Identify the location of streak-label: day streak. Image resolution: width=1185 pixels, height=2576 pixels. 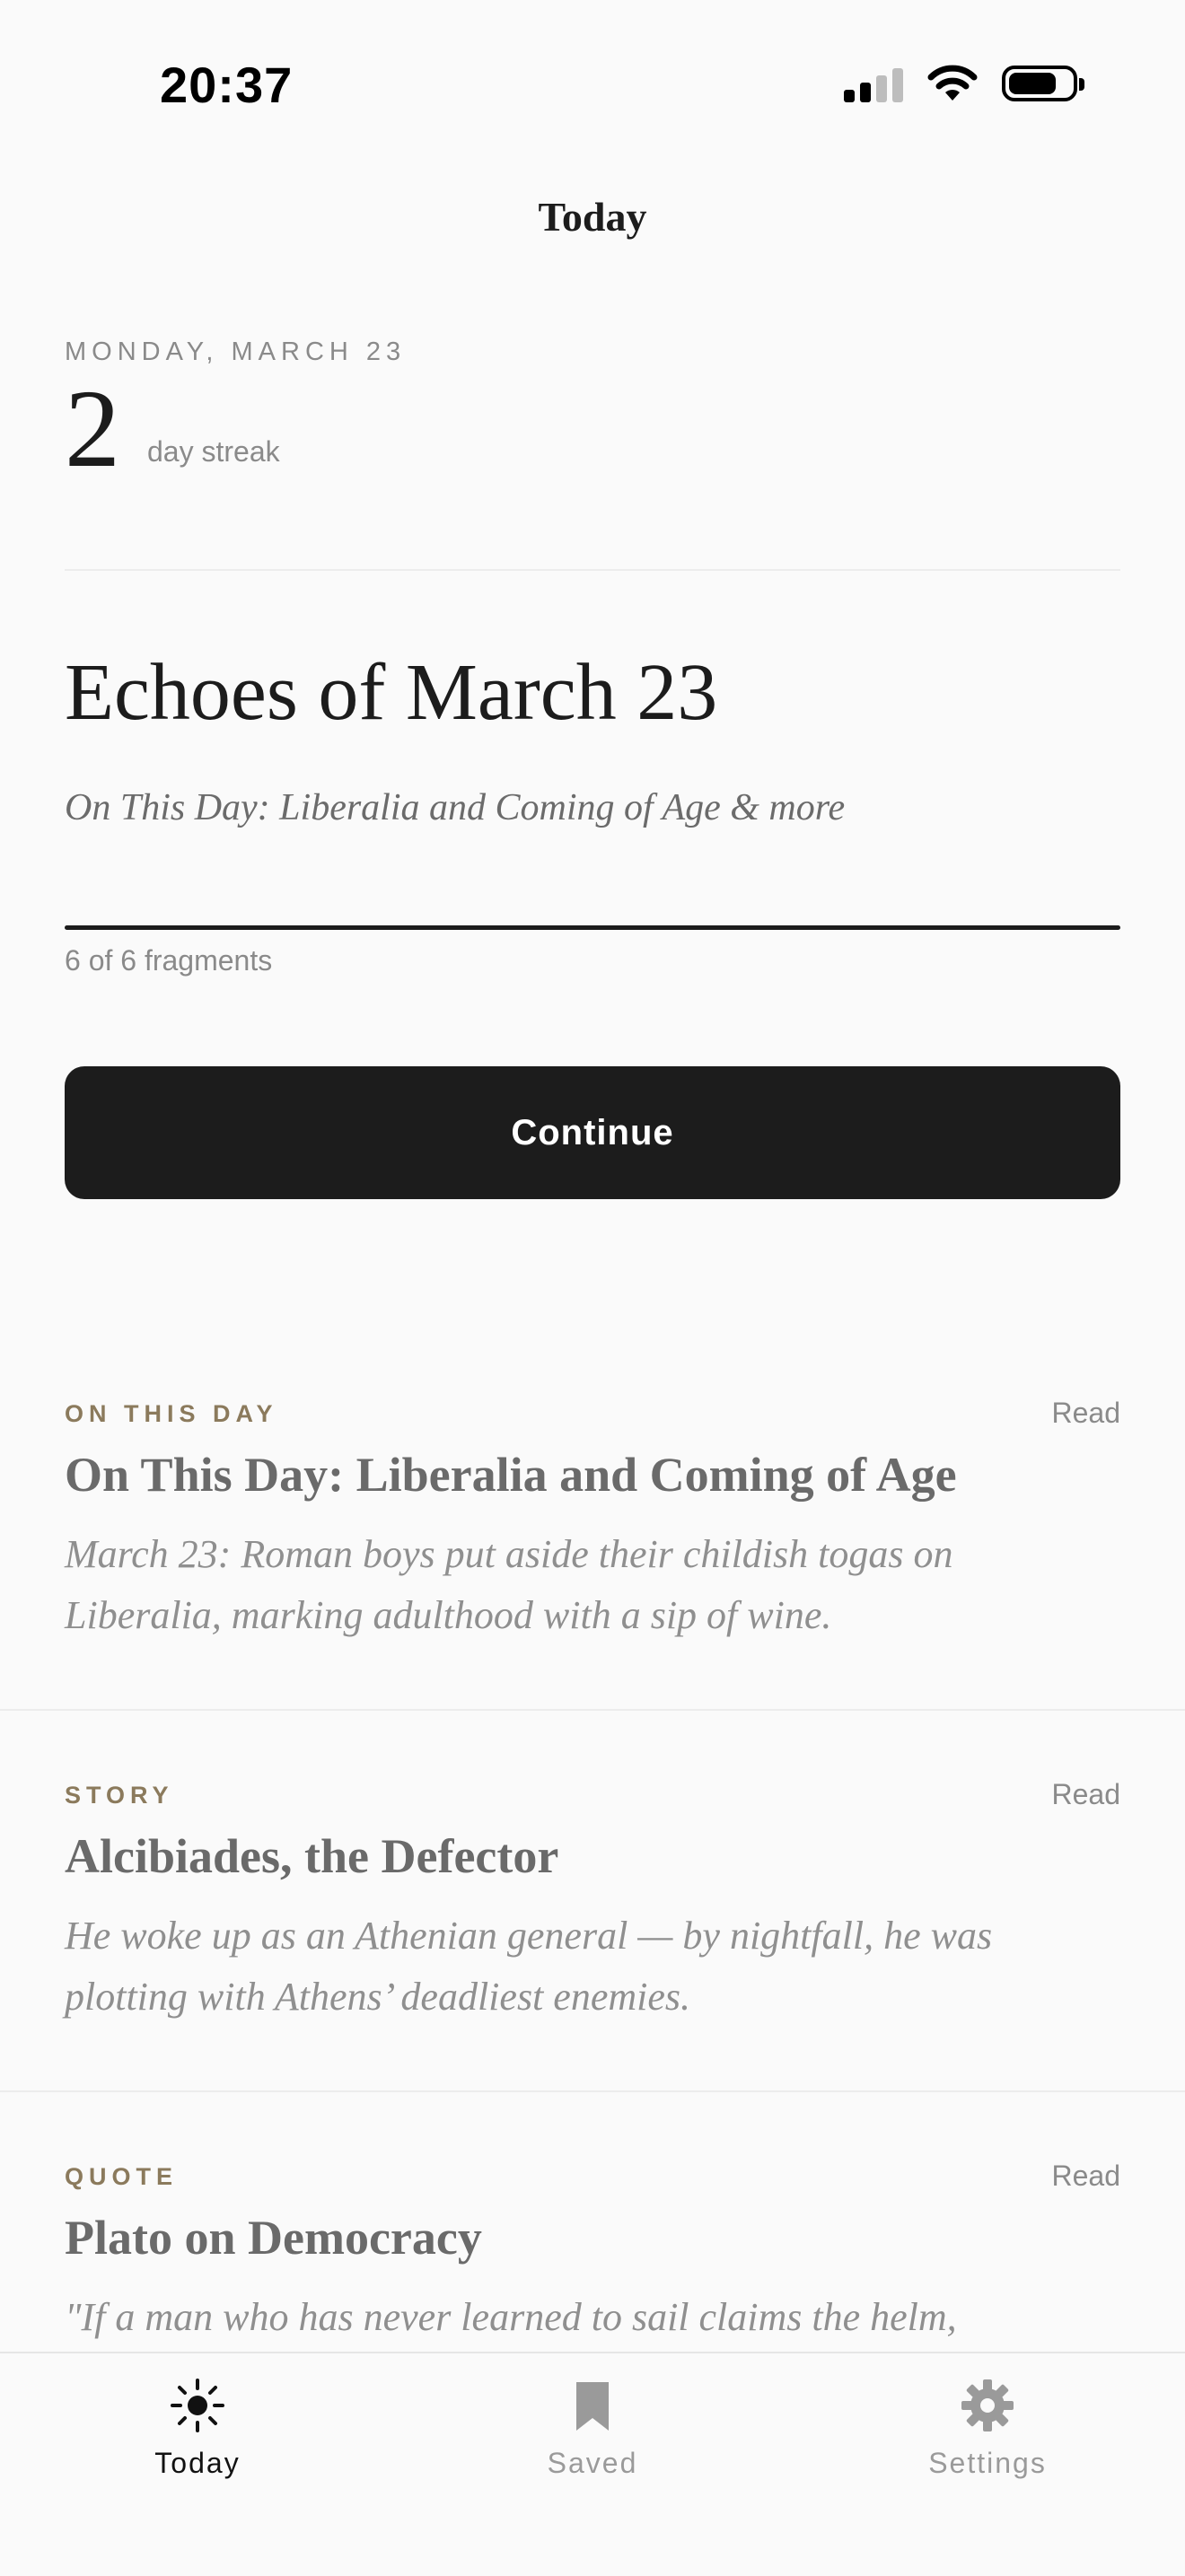
(213, 451).